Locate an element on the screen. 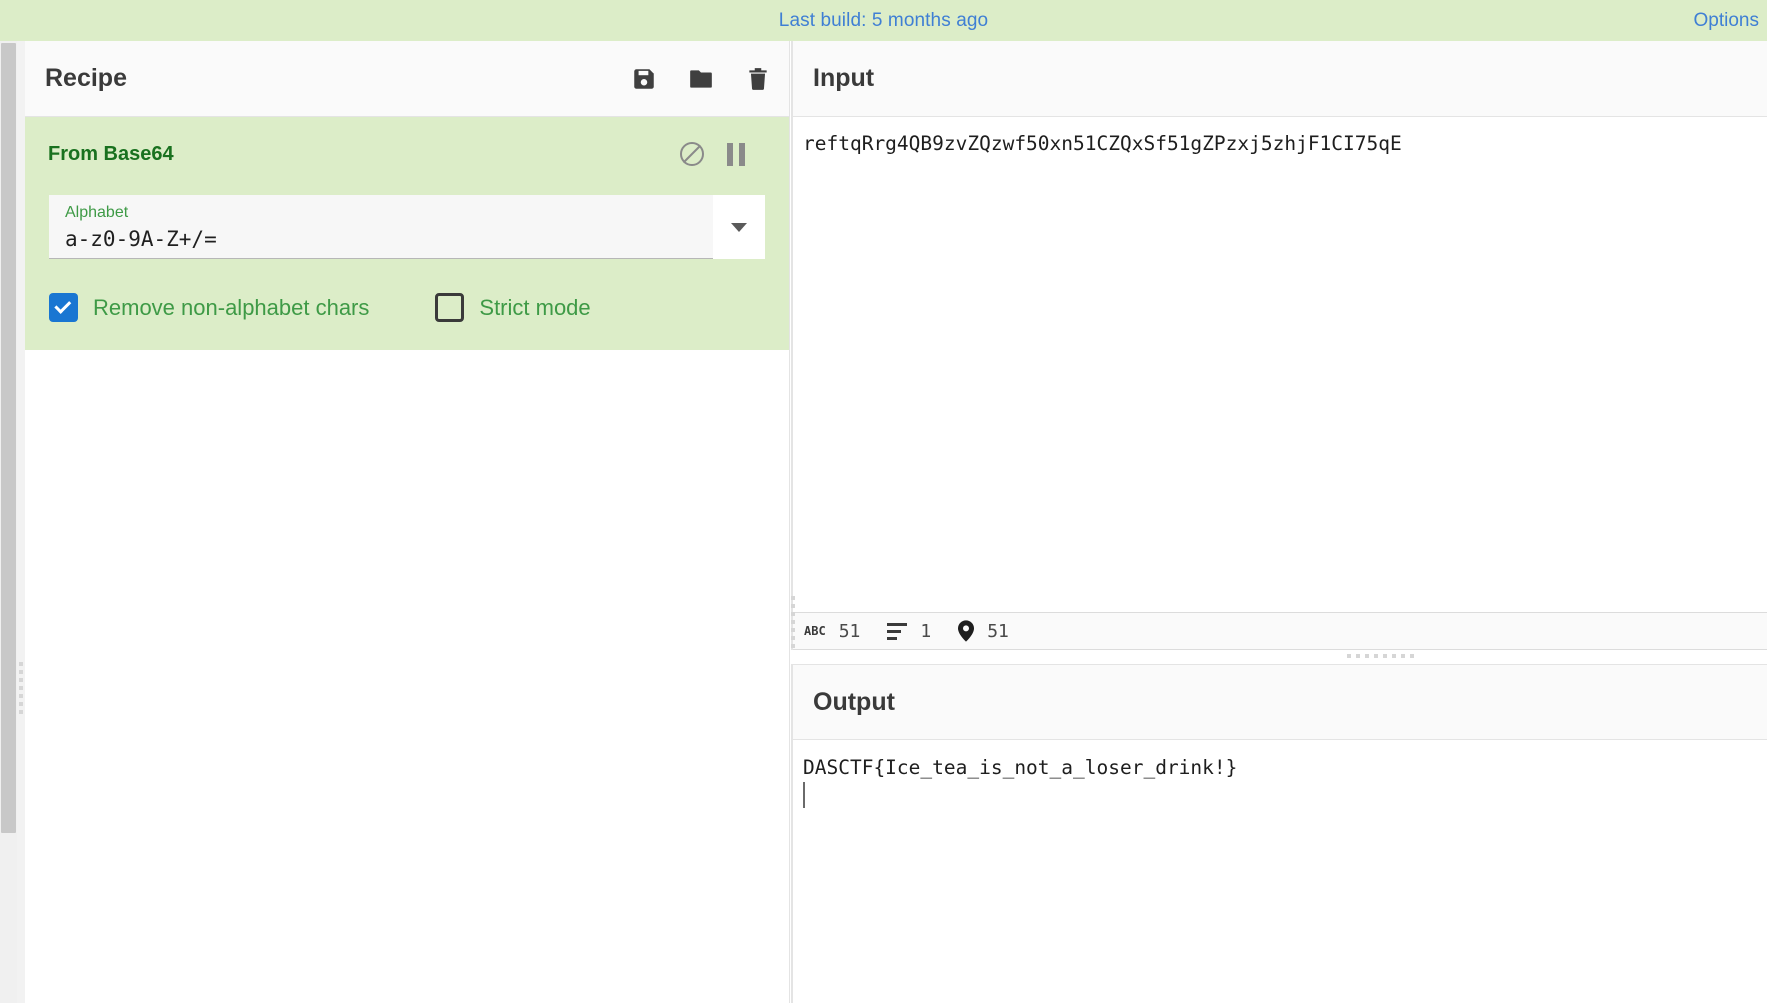  strict-mode-label: Strict mode is located at coordinates (535, 307).